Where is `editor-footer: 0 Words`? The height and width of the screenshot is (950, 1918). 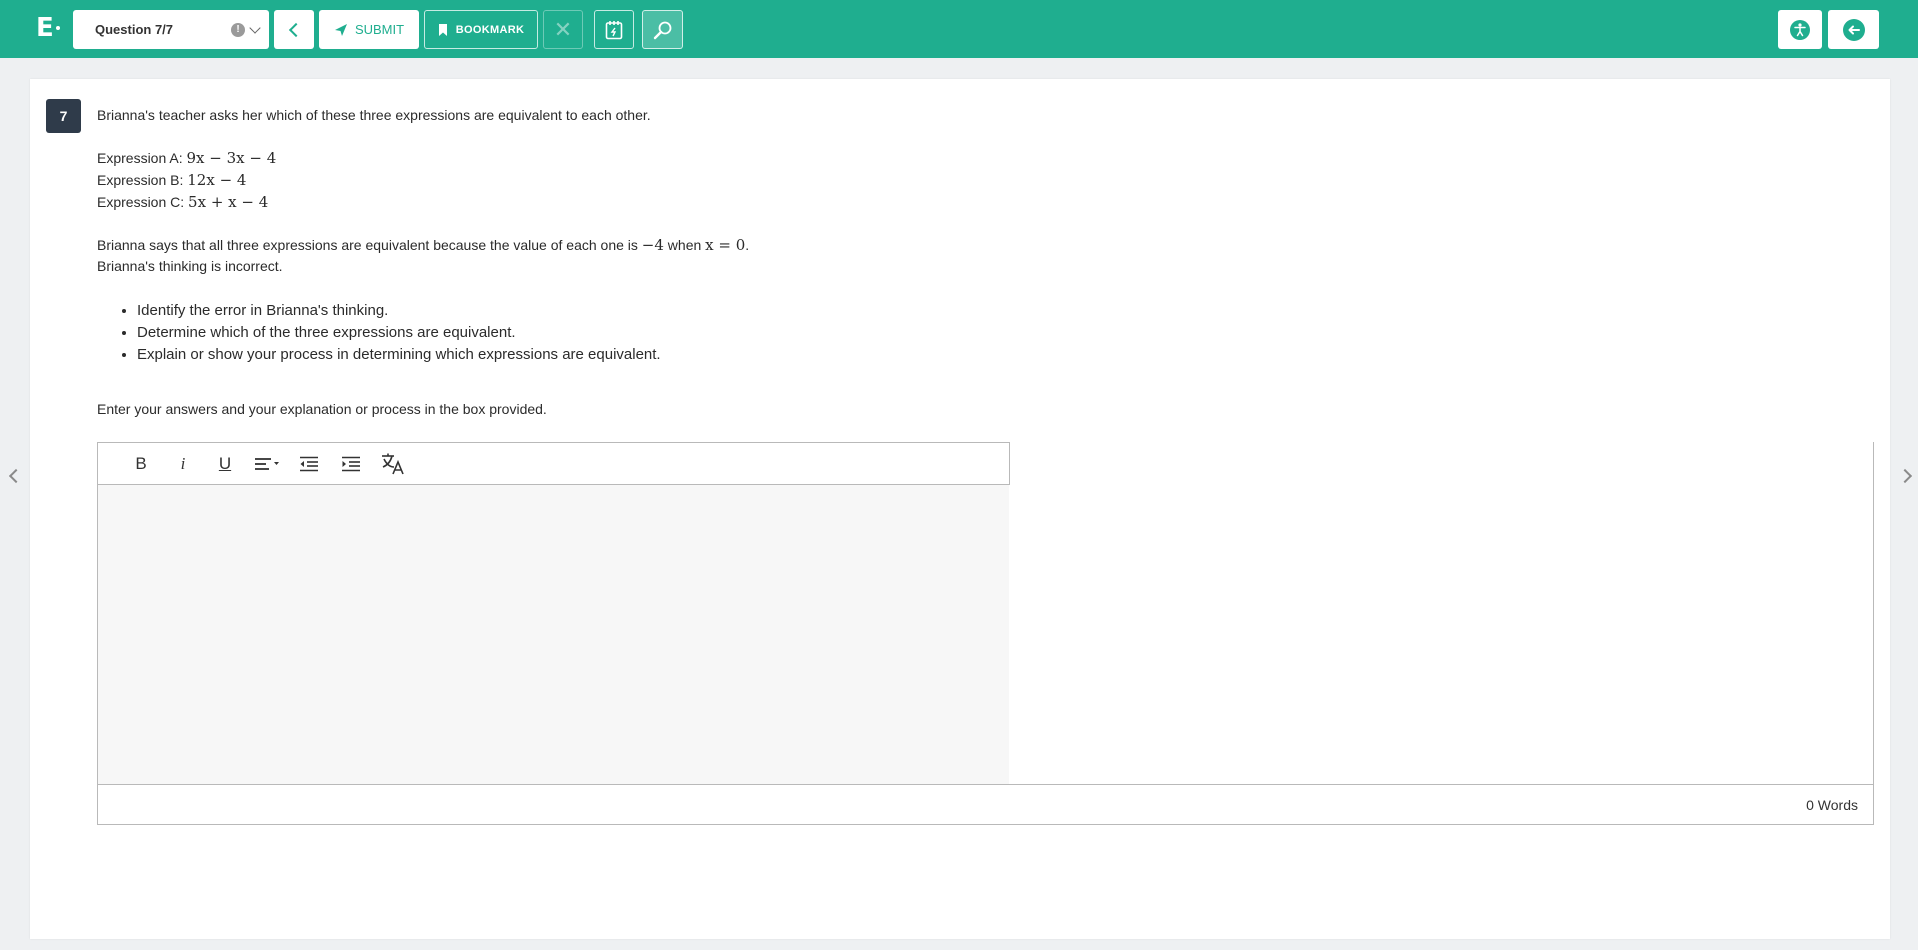
editor-footer: 0 Words is located at coordinates (985, 804).